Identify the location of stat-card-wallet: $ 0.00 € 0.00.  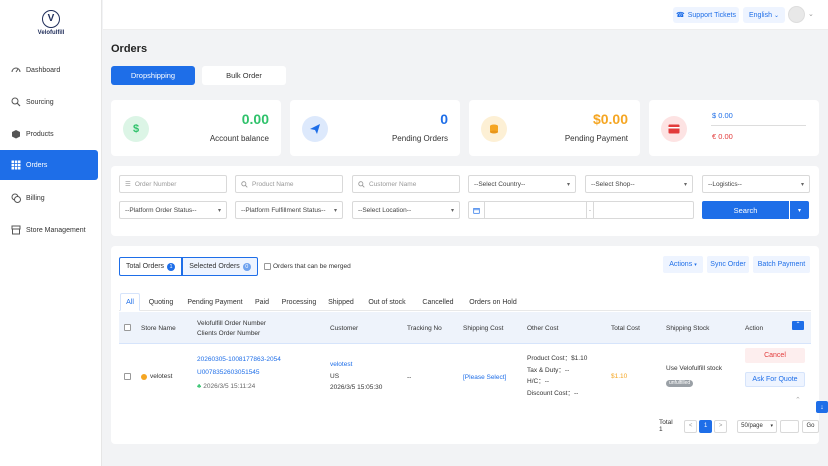
(734, 128).